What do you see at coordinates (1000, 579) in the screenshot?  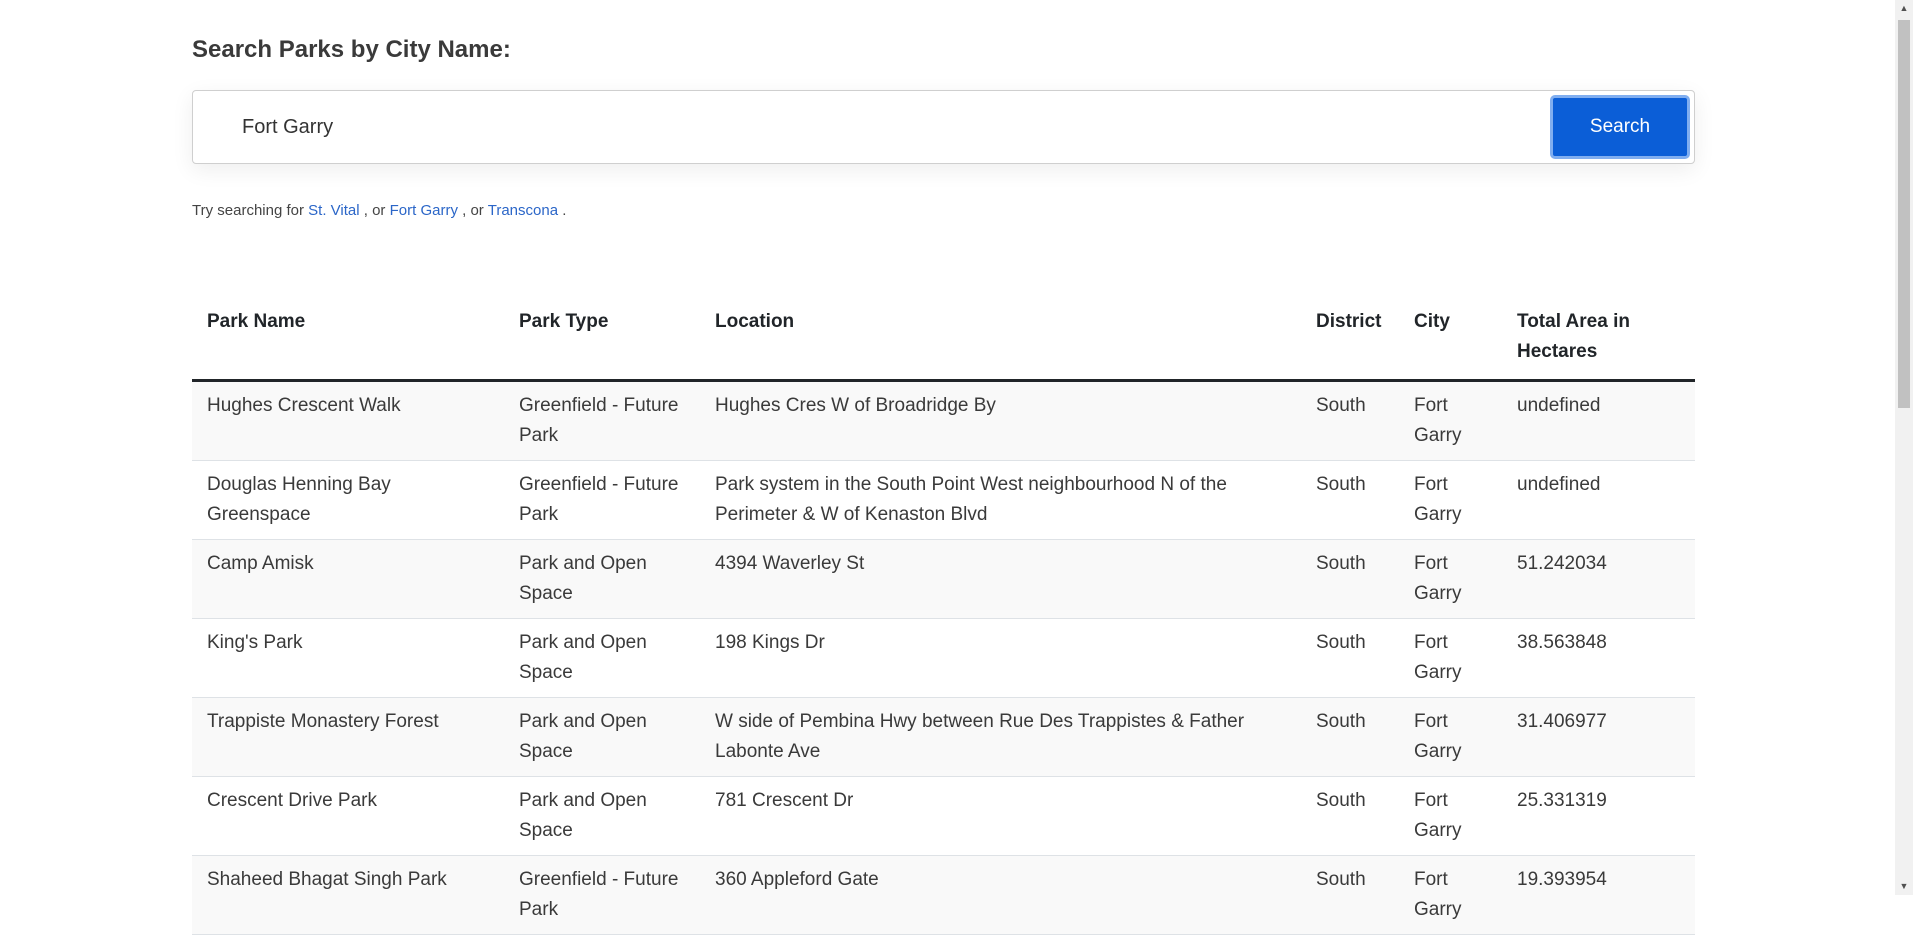 I see `location-cell: 4394 Waverley St` at bounding box center [1000, 579].